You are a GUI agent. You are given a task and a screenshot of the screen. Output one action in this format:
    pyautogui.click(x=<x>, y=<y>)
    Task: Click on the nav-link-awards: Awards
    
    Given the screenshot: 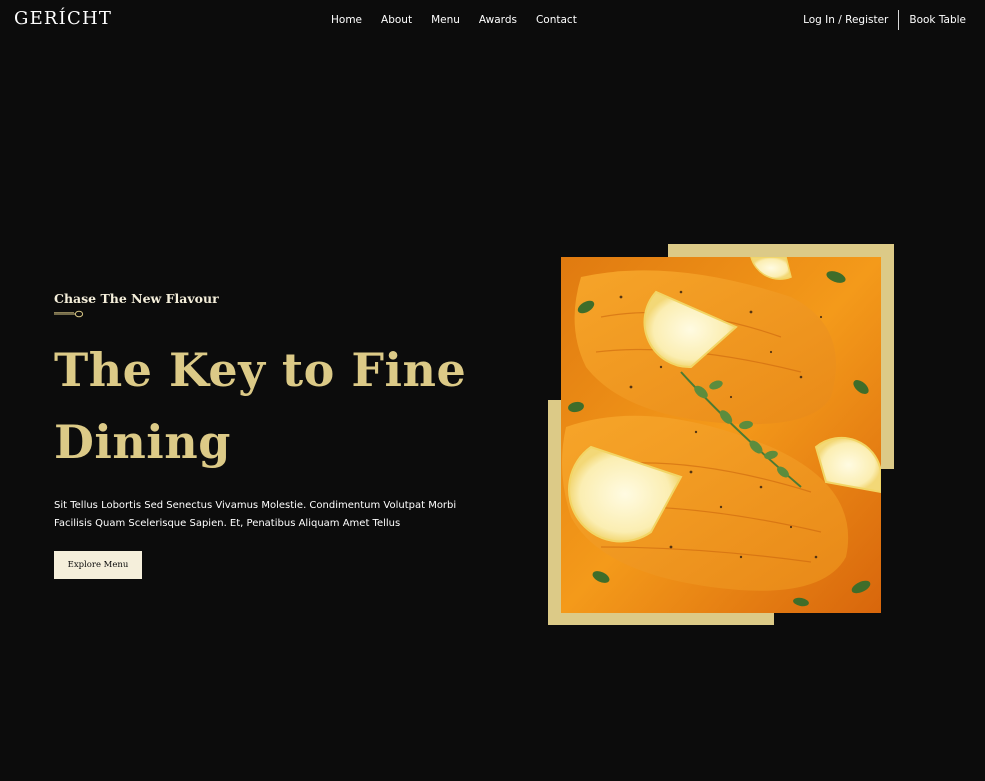 What is the action you would take?
    pyautogui.click(x=498, y=20)
    